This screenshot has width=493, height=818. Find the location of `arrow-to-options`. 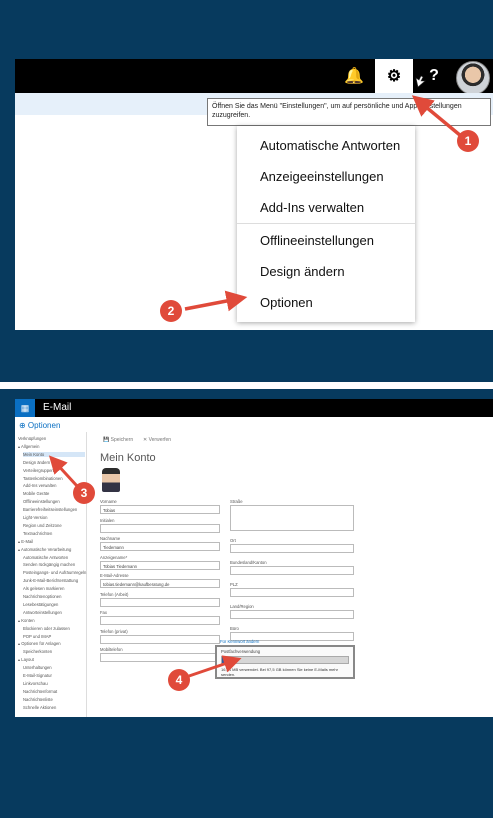

arrow-to-options is located at coordinates (216, 301).